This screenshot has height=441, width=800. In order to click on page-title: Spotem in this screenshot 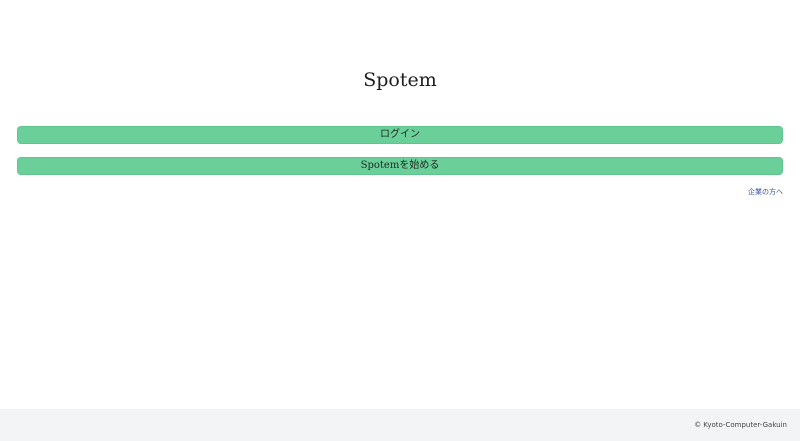, I will do `click(400, 80)`.